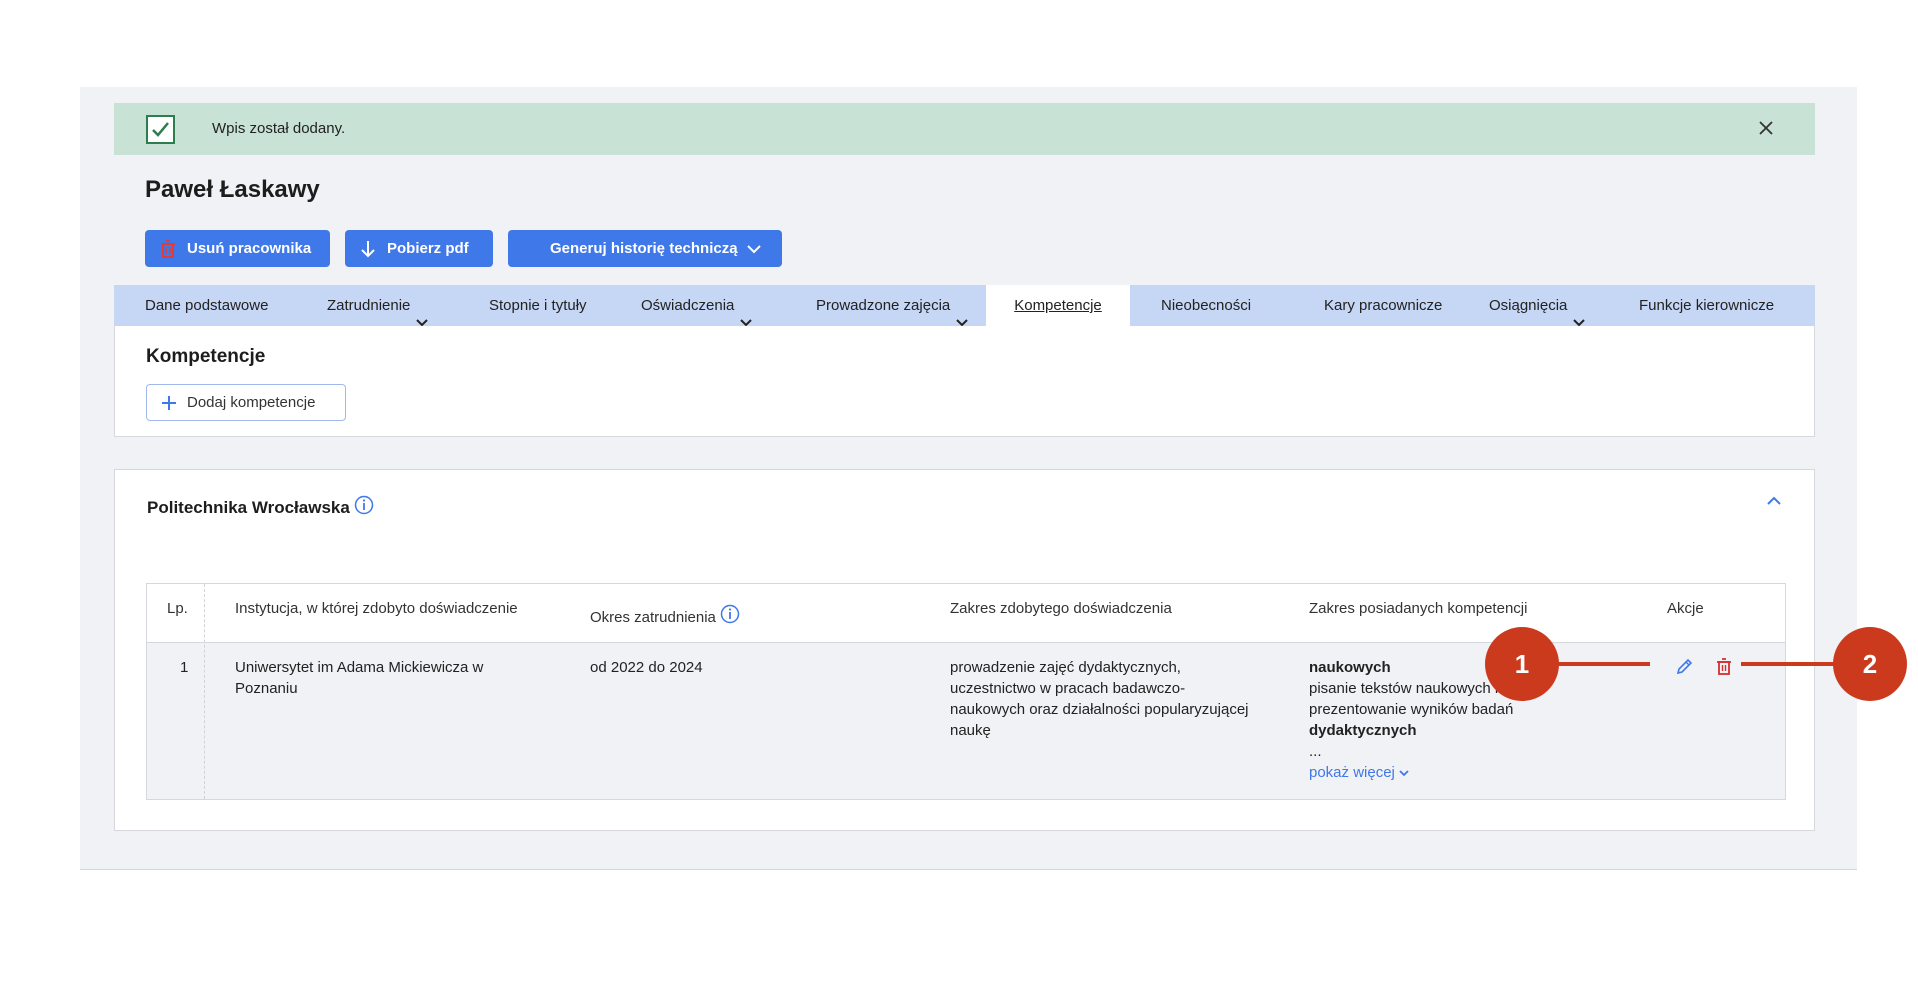  I want to click on competences-section: Kompetencje Dodaj kompetencje, so click(964, 381).